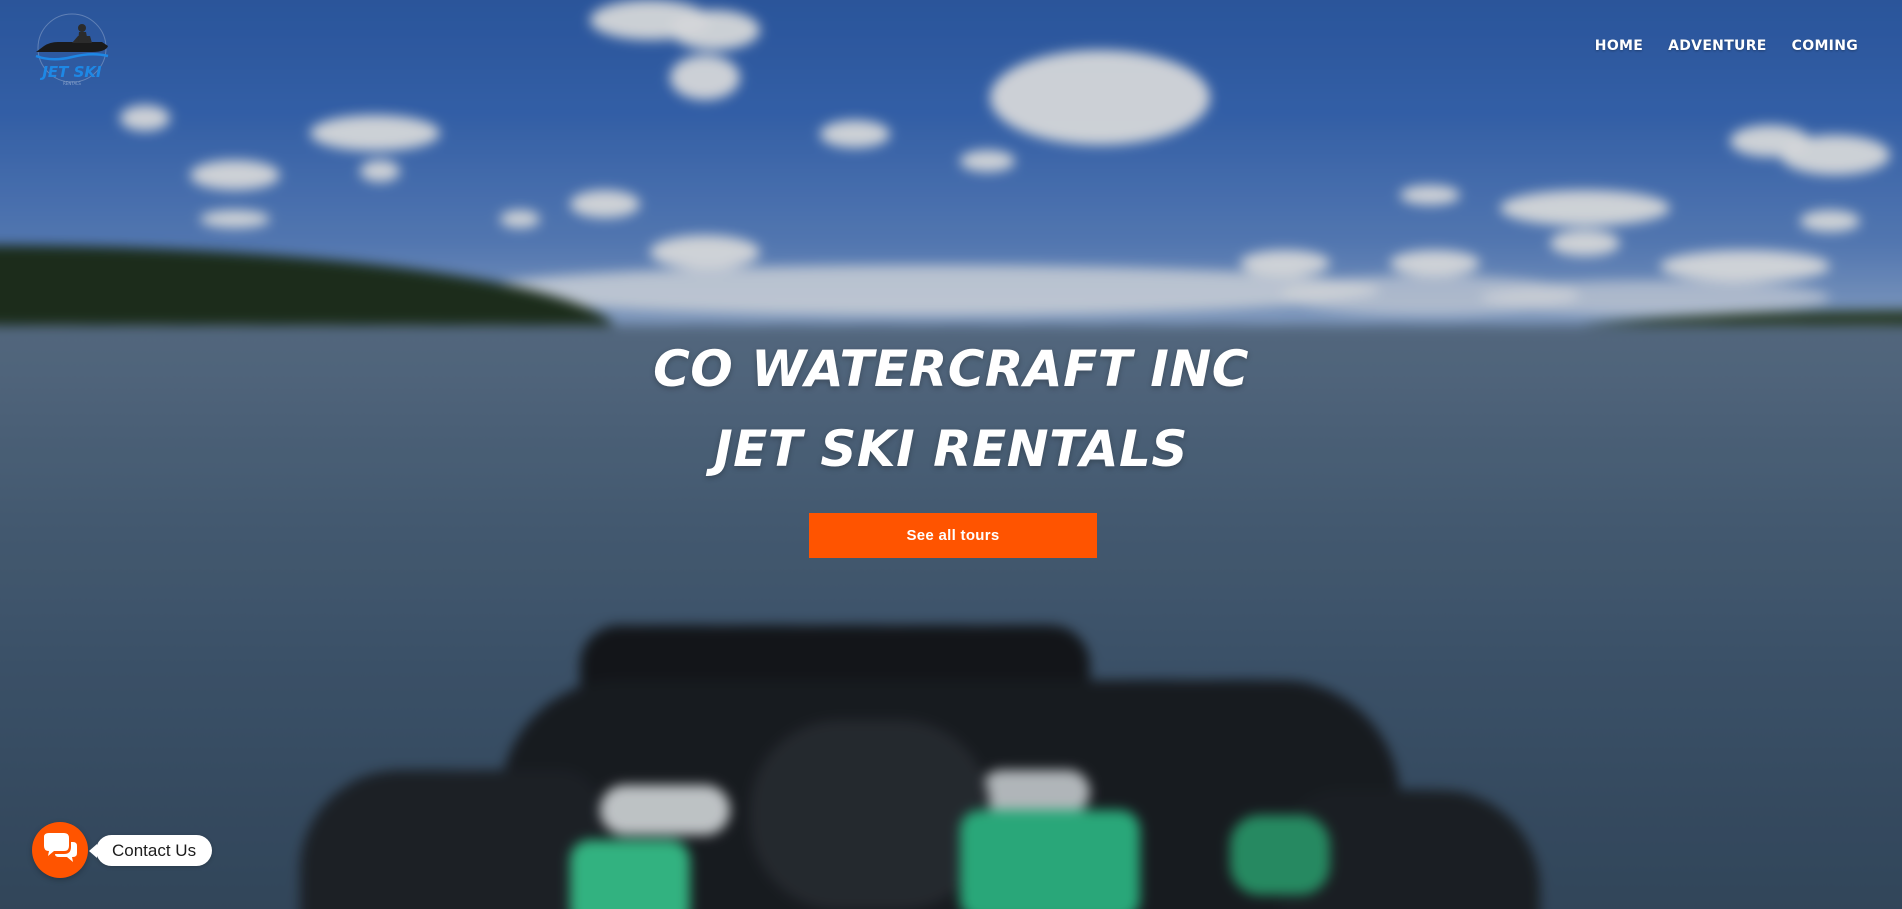 This screenshot has height=909, width=1902. What do you see at coordinates (1717, 46) in the screenshot?
I see `nav-item-adventure: ADVENTURE` at bounding box center [1717, 46].